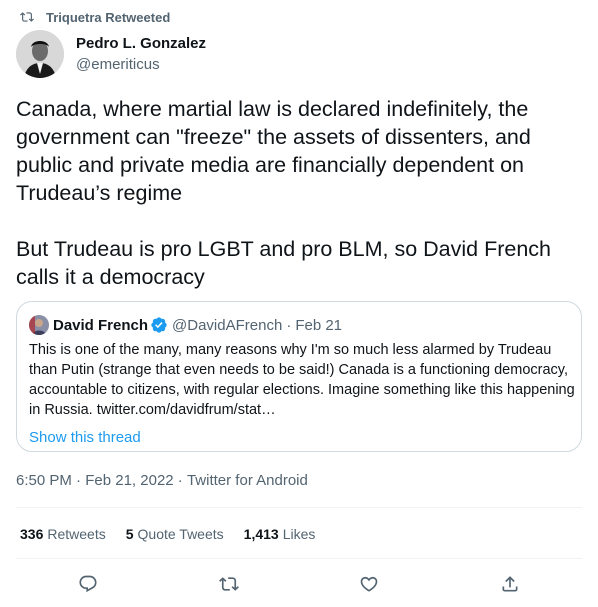 This screenshot has height=607, width=598. What do you see at coordinates (299, 534) in the screenshot?
I see `likes-label: Likes` at bounding box center [299, 534].